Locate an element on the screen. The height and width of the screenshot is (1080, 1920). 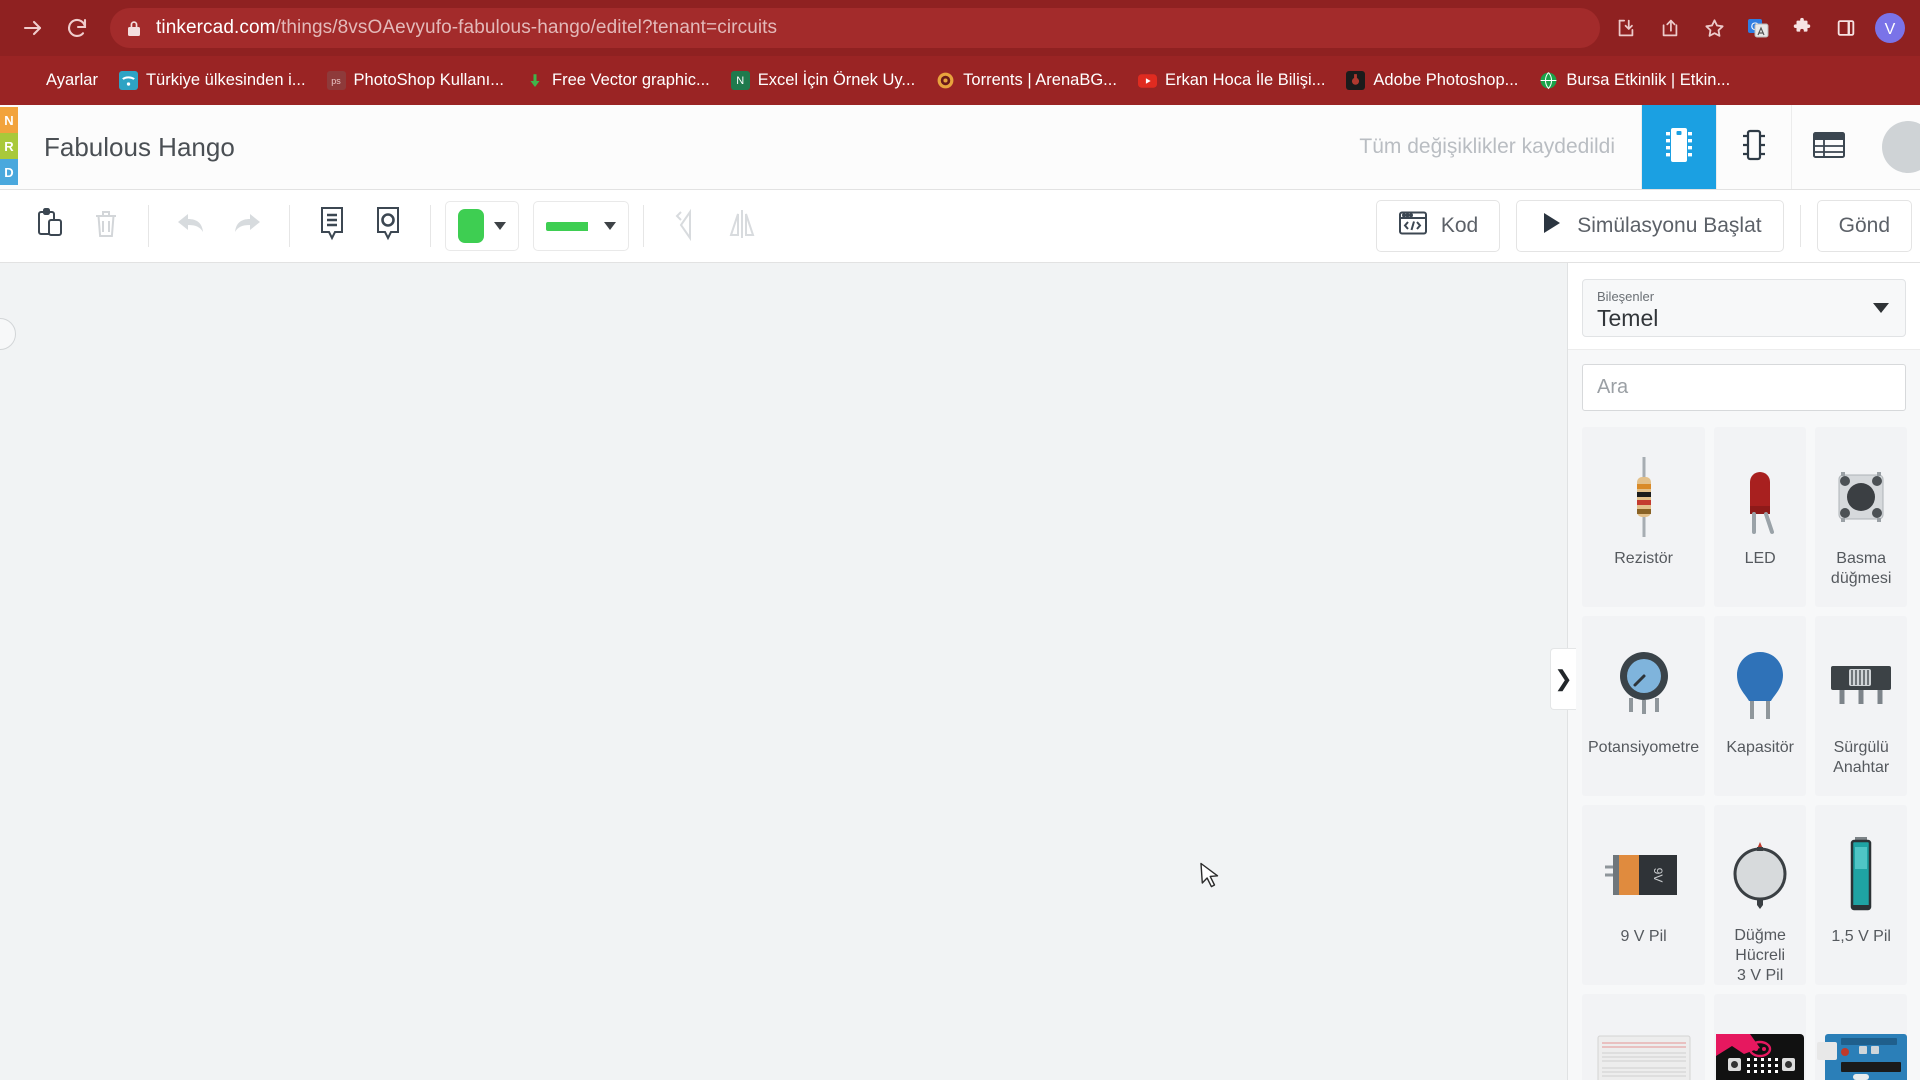
component-label: Düğme Hücreli 3 V Pil is located at coordinates (1760, 955).